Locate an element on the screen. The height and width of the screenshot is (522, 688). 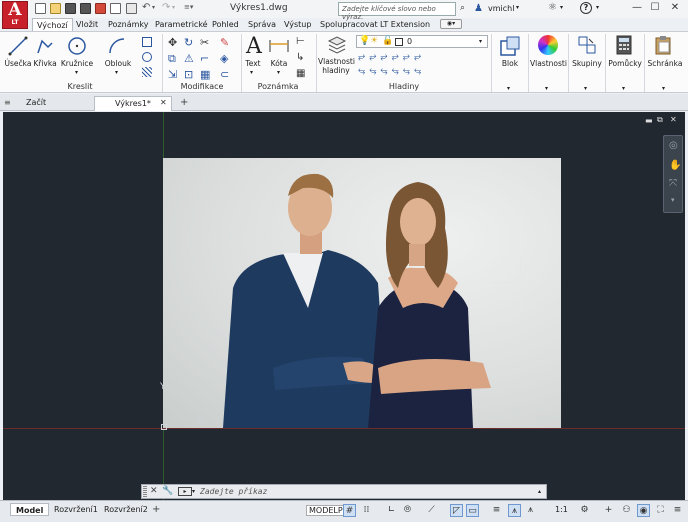
maximize-icon: ☐ is located at coordinates (655, 8).